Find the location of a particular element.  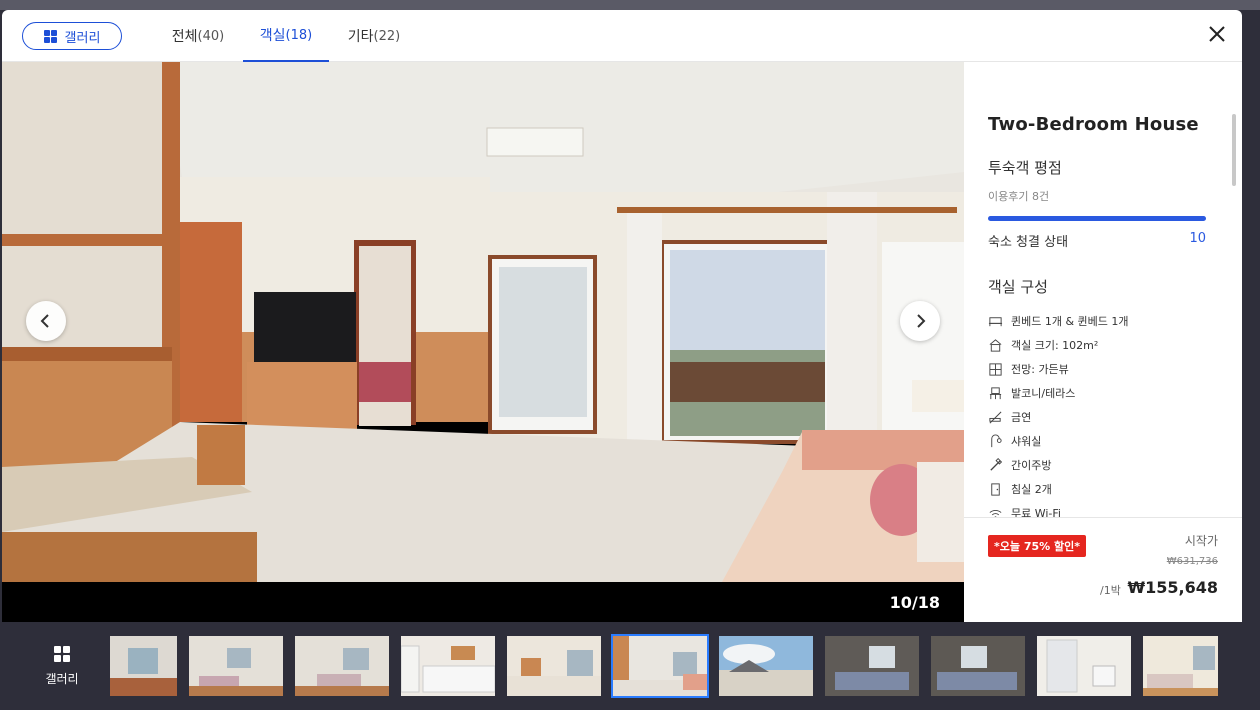

next-photo-button is located at coordinates (920, 321).